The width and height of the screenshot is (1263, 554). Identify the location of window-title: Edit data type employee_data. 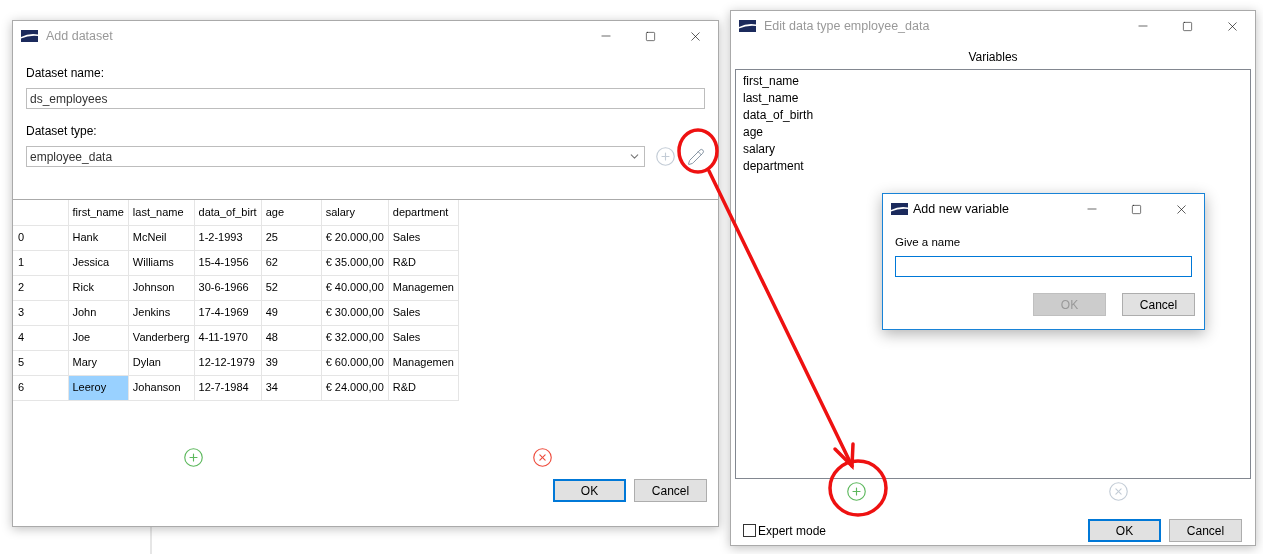
(847, 26).